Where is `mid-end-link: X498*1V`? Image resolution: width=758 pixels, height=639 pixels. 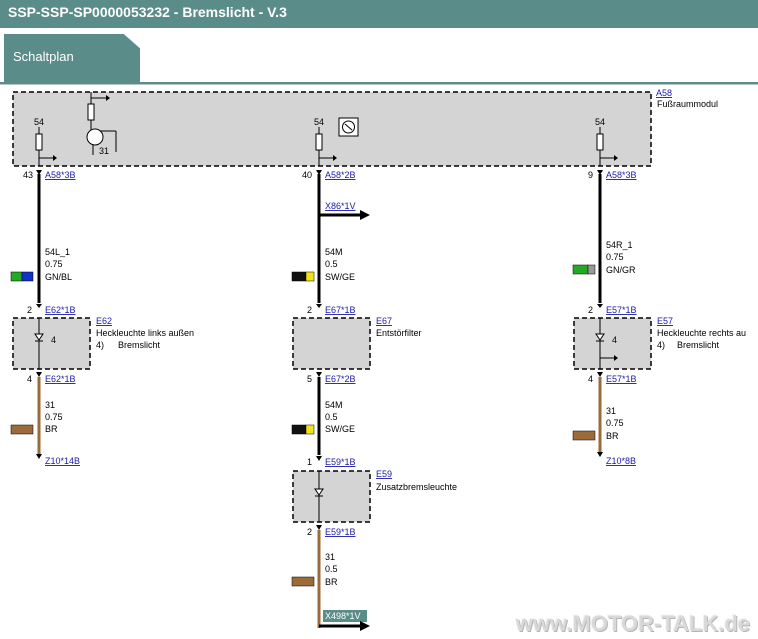
mid-end-link: X498*1V is located at coordinates (343, 616).